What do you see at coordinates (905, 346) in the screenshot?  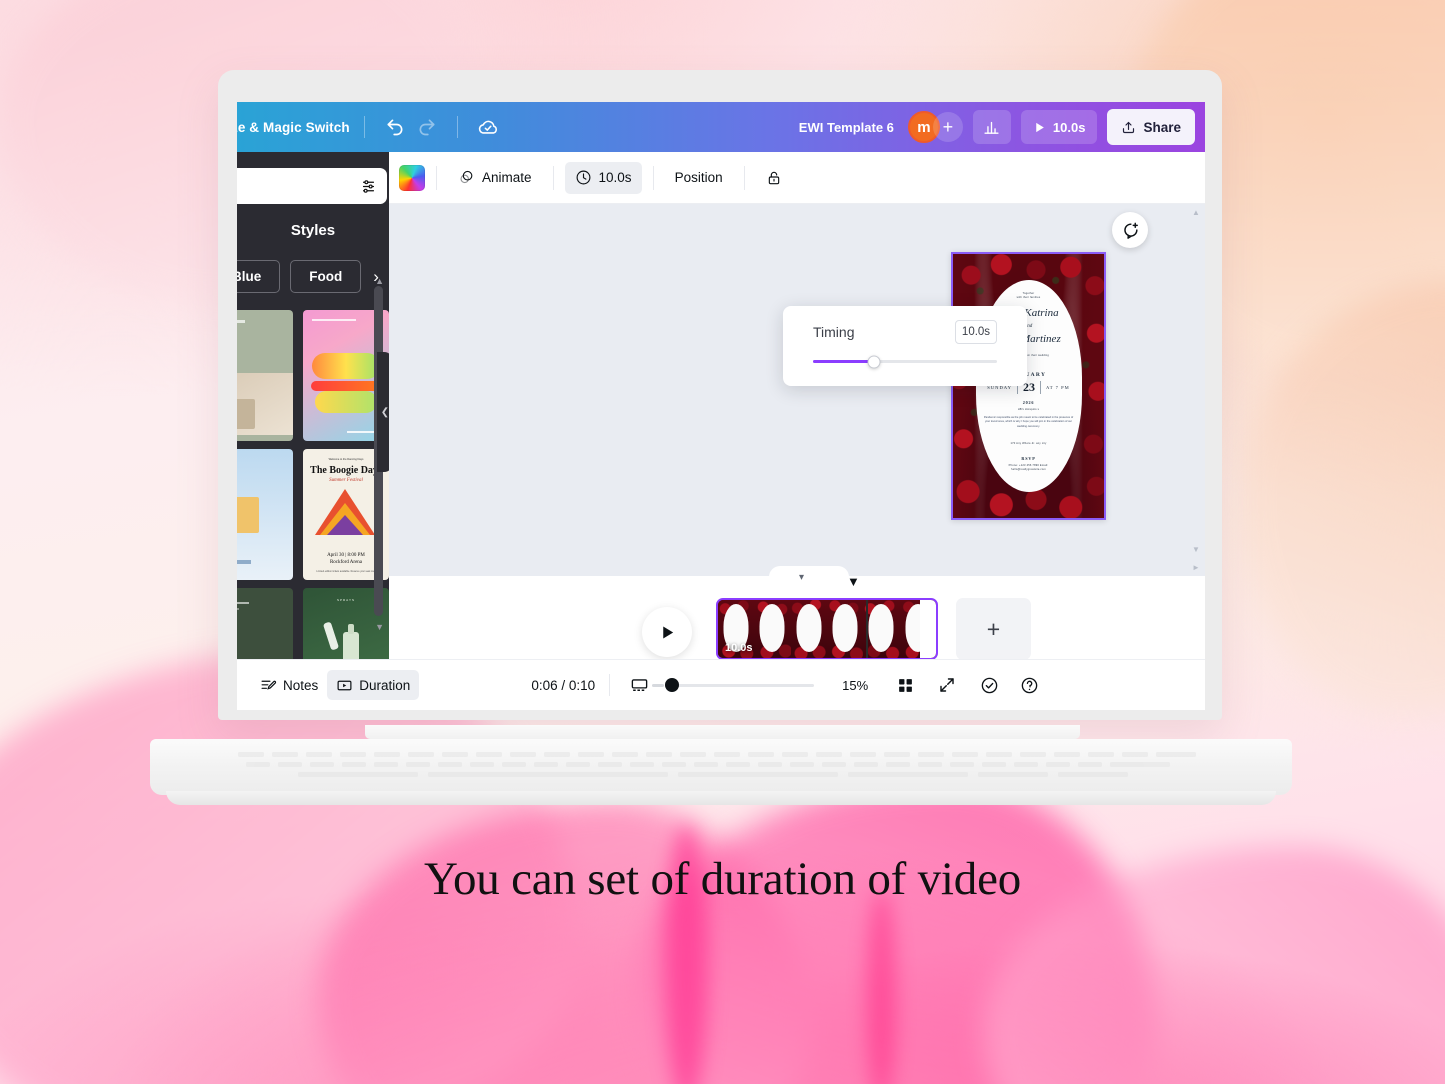 I see `timing-popup: Timing 10.0s` at bounding box center [905, 346].